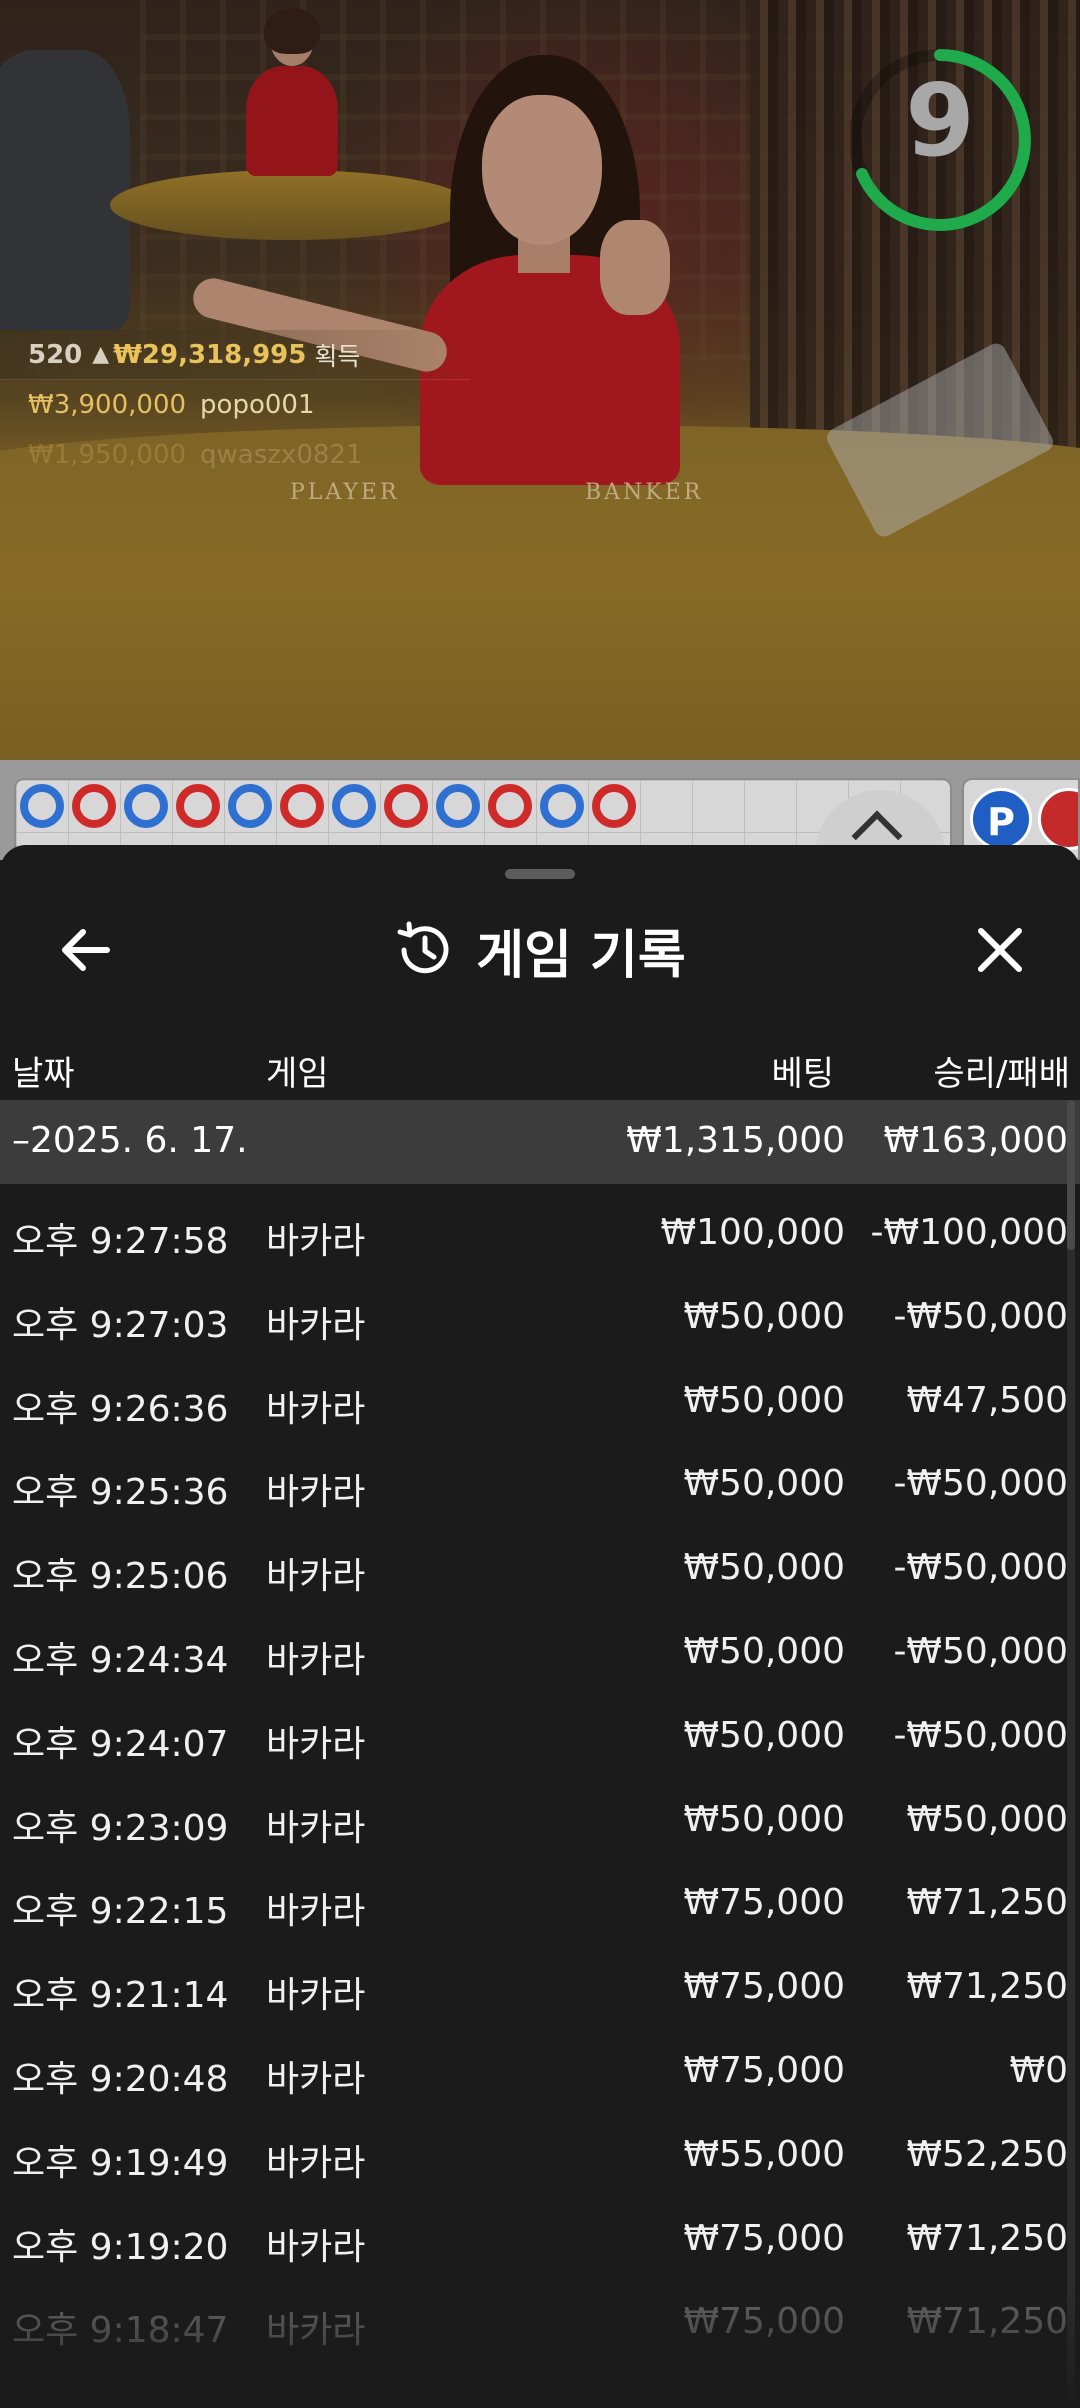  Describe the element at coordinates (107, 455) in the screenshot. I see `next-winner-amount: ₩1,950,000` at that location.